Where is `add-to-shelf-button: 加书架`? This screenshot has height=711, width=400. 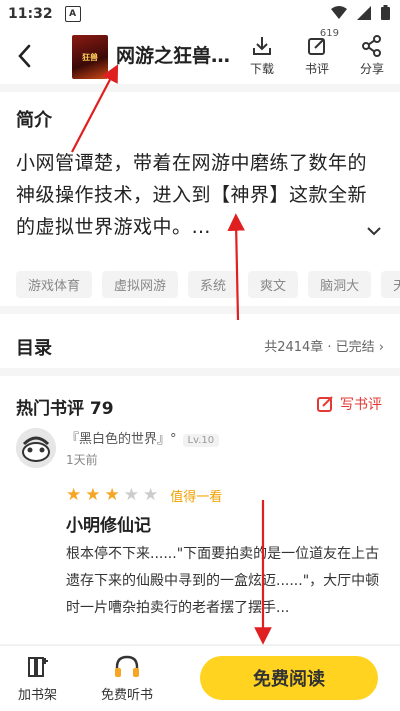 add-to-shelf-button: 加书架 is located at coordinates (37, 678).